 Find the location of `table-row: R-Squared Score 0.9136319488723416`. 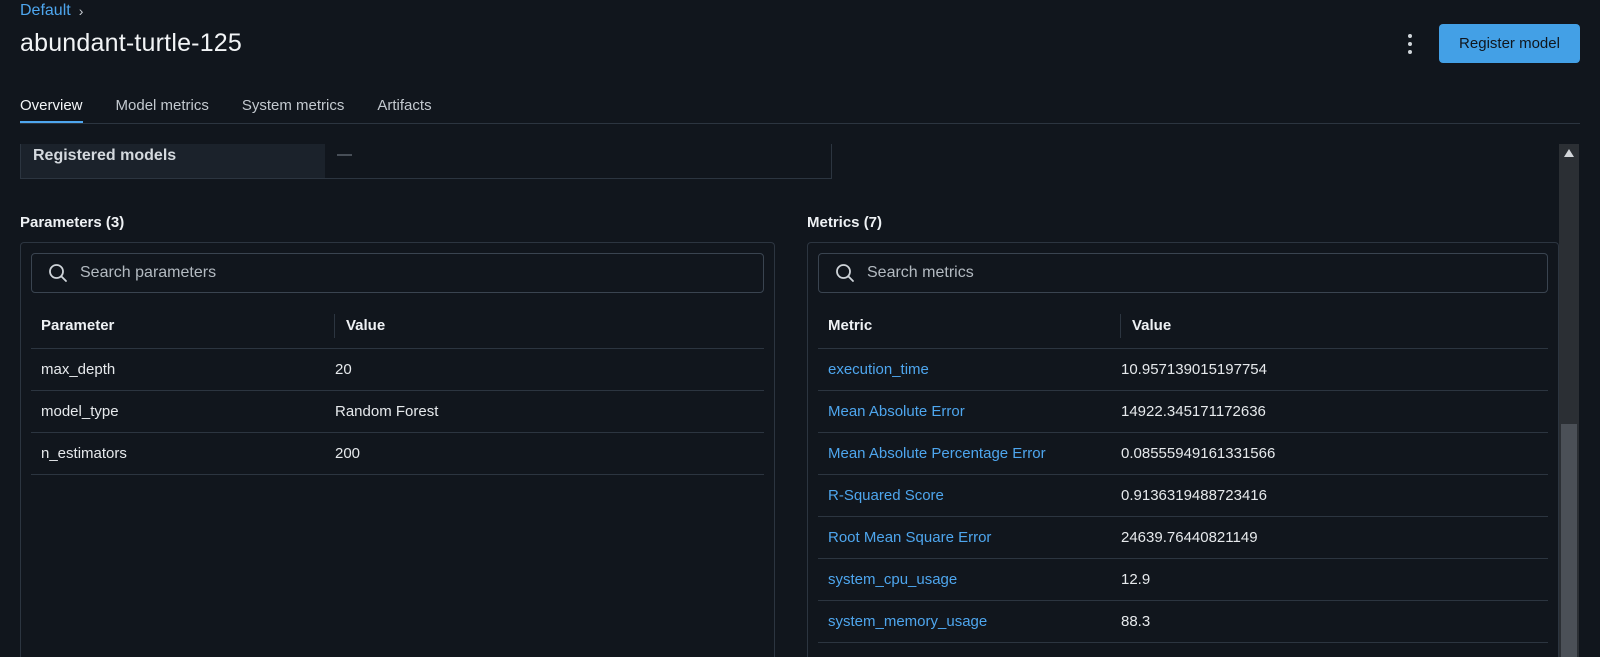

table-row: R-Squared Score 0.9136319488723416 is located at coordinates (1183, 496).